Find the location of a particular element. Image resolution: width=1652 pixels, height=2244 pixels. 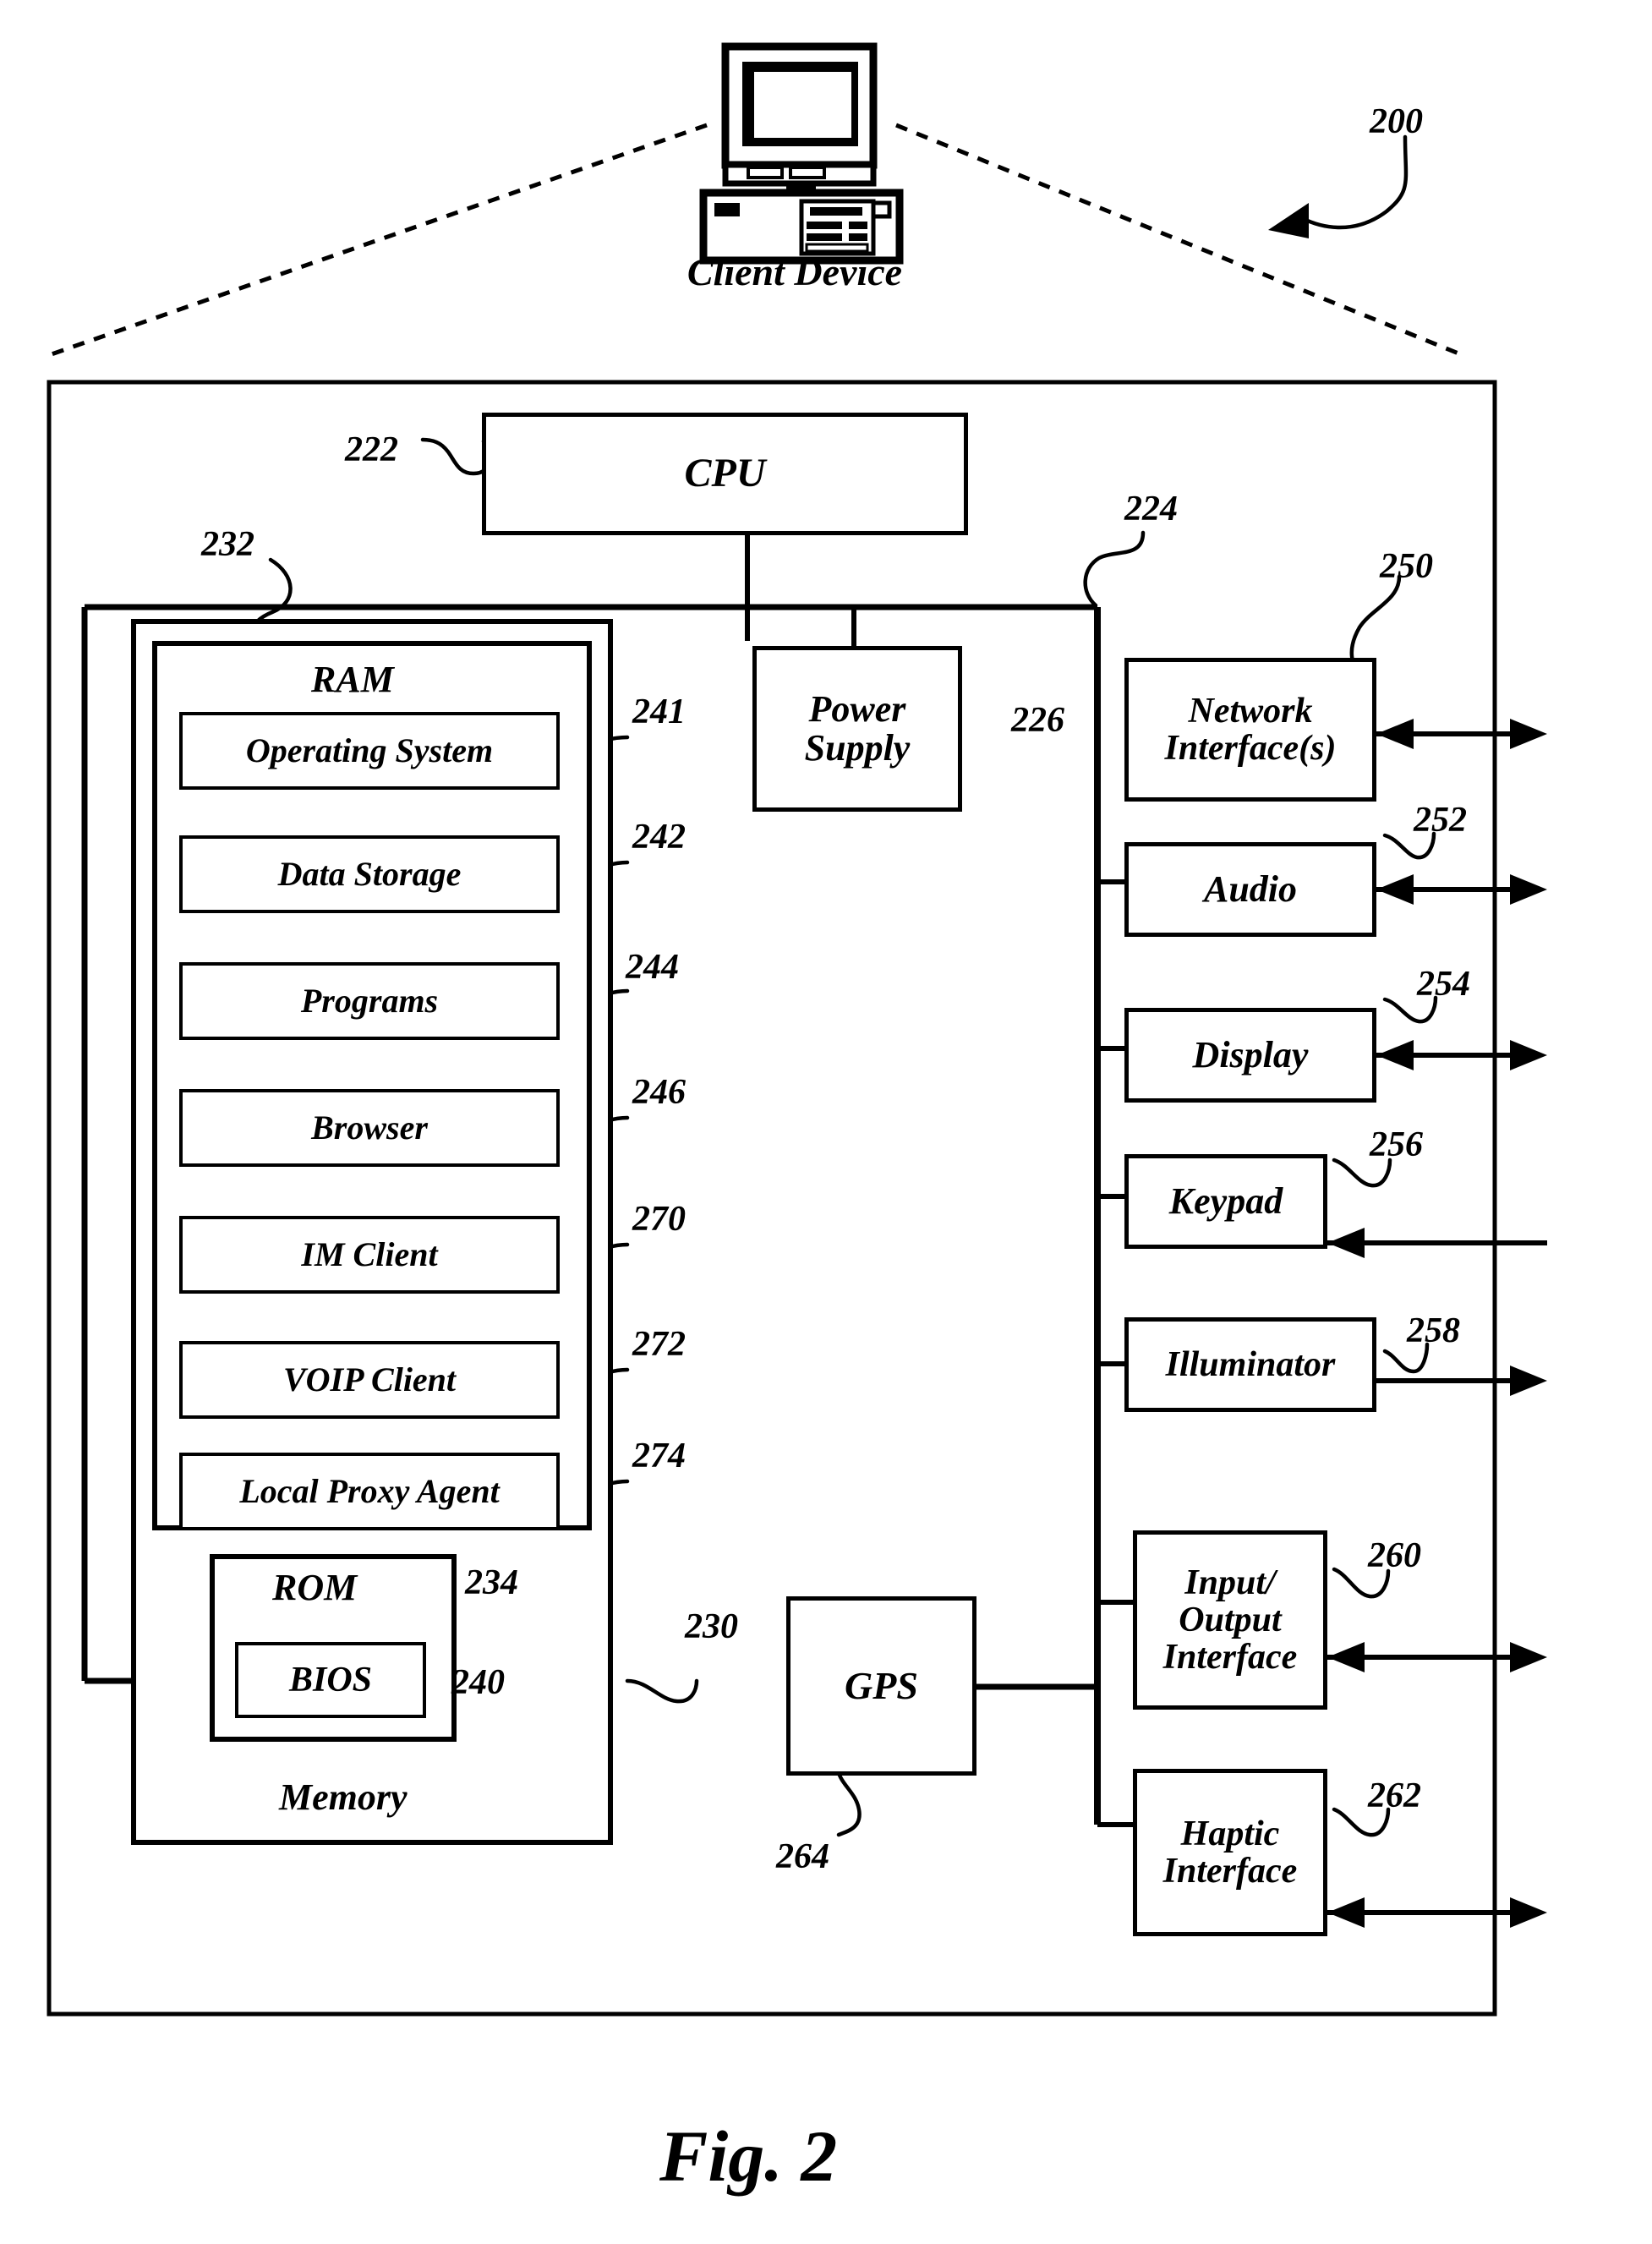

ref-244: 244 is located at coordinates (652, 967).